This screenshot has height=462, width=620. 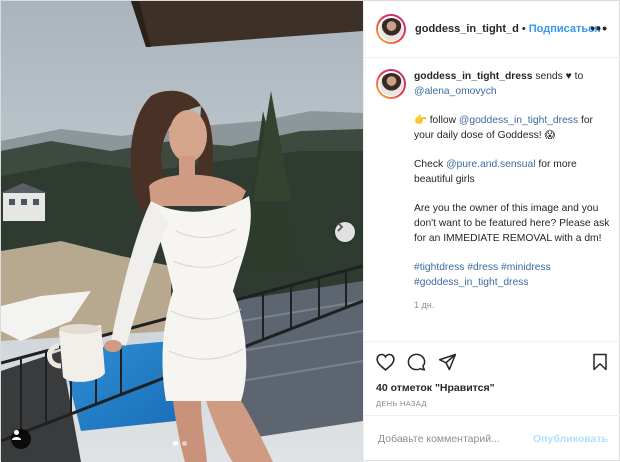 I want to click on share-button, so click(x=447, y=362).